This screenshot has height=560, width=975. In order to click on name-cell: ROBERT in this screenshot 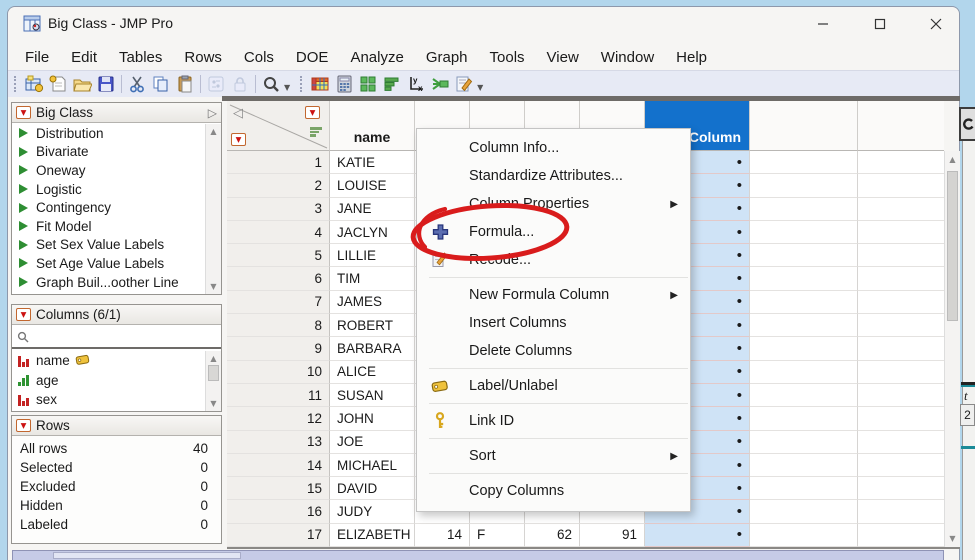, I will do `click(372, 326)`.